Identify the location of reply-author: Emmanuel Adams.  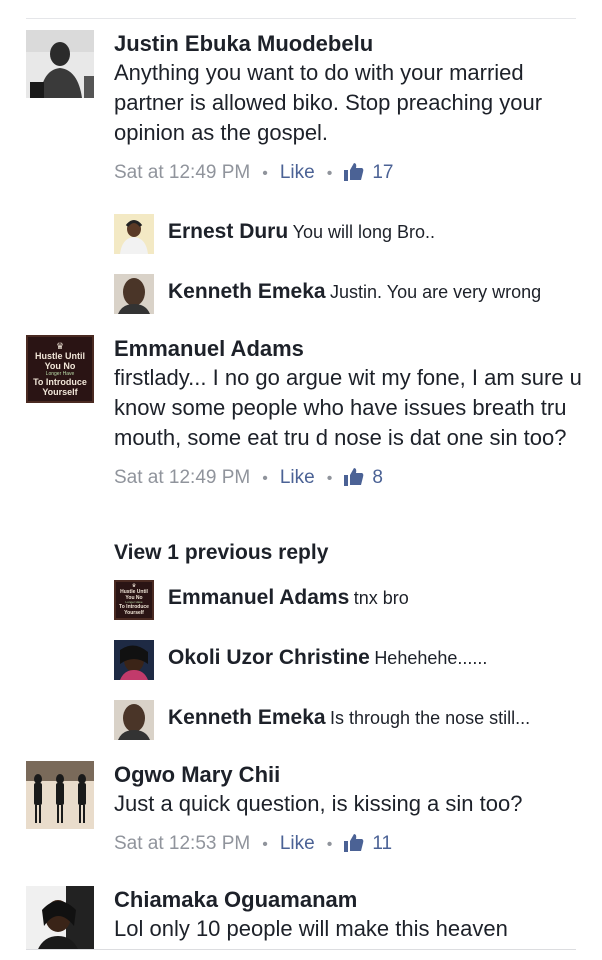
(258, 597).